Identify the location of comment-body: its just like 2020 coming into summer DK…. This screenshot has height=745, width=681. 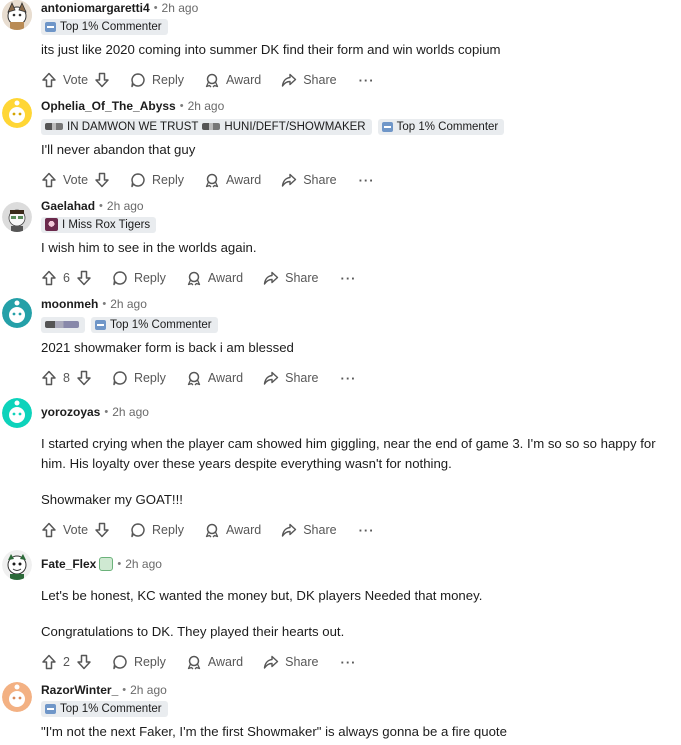
(271, 49).